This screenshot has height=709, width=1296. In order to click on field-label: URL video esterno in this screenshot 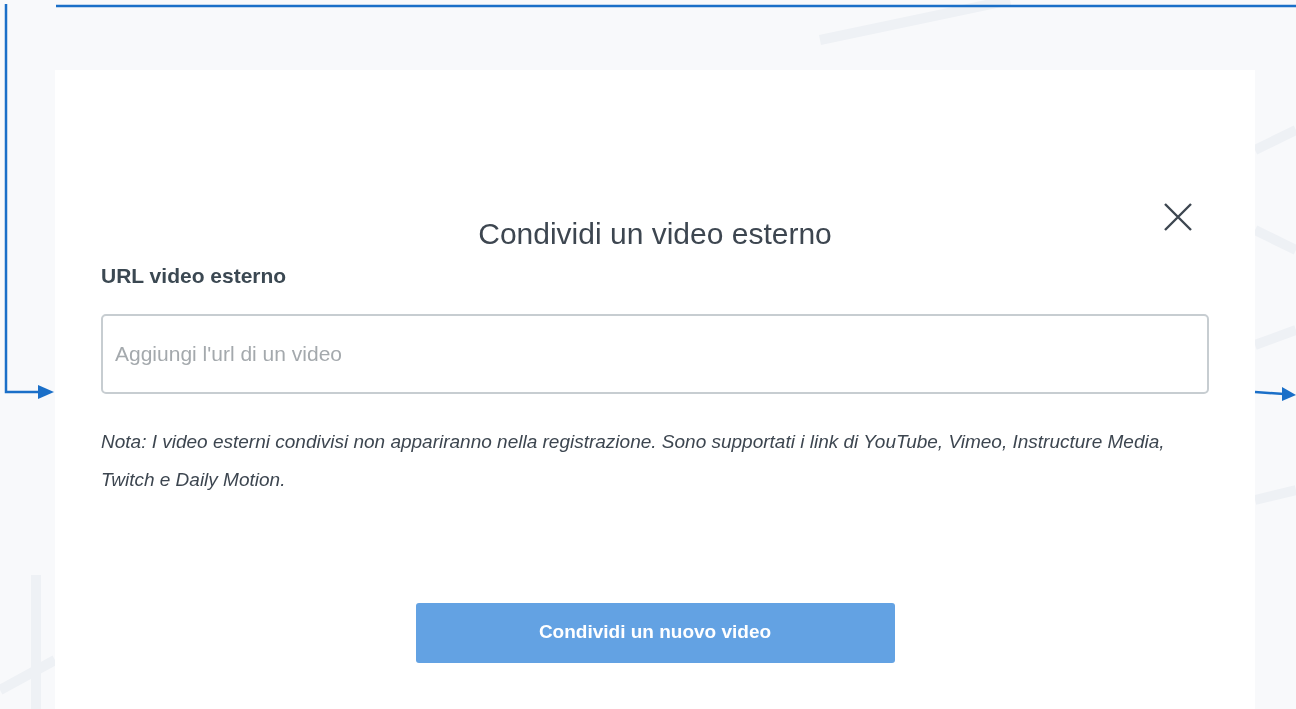, I will do `click(194, 276)`.